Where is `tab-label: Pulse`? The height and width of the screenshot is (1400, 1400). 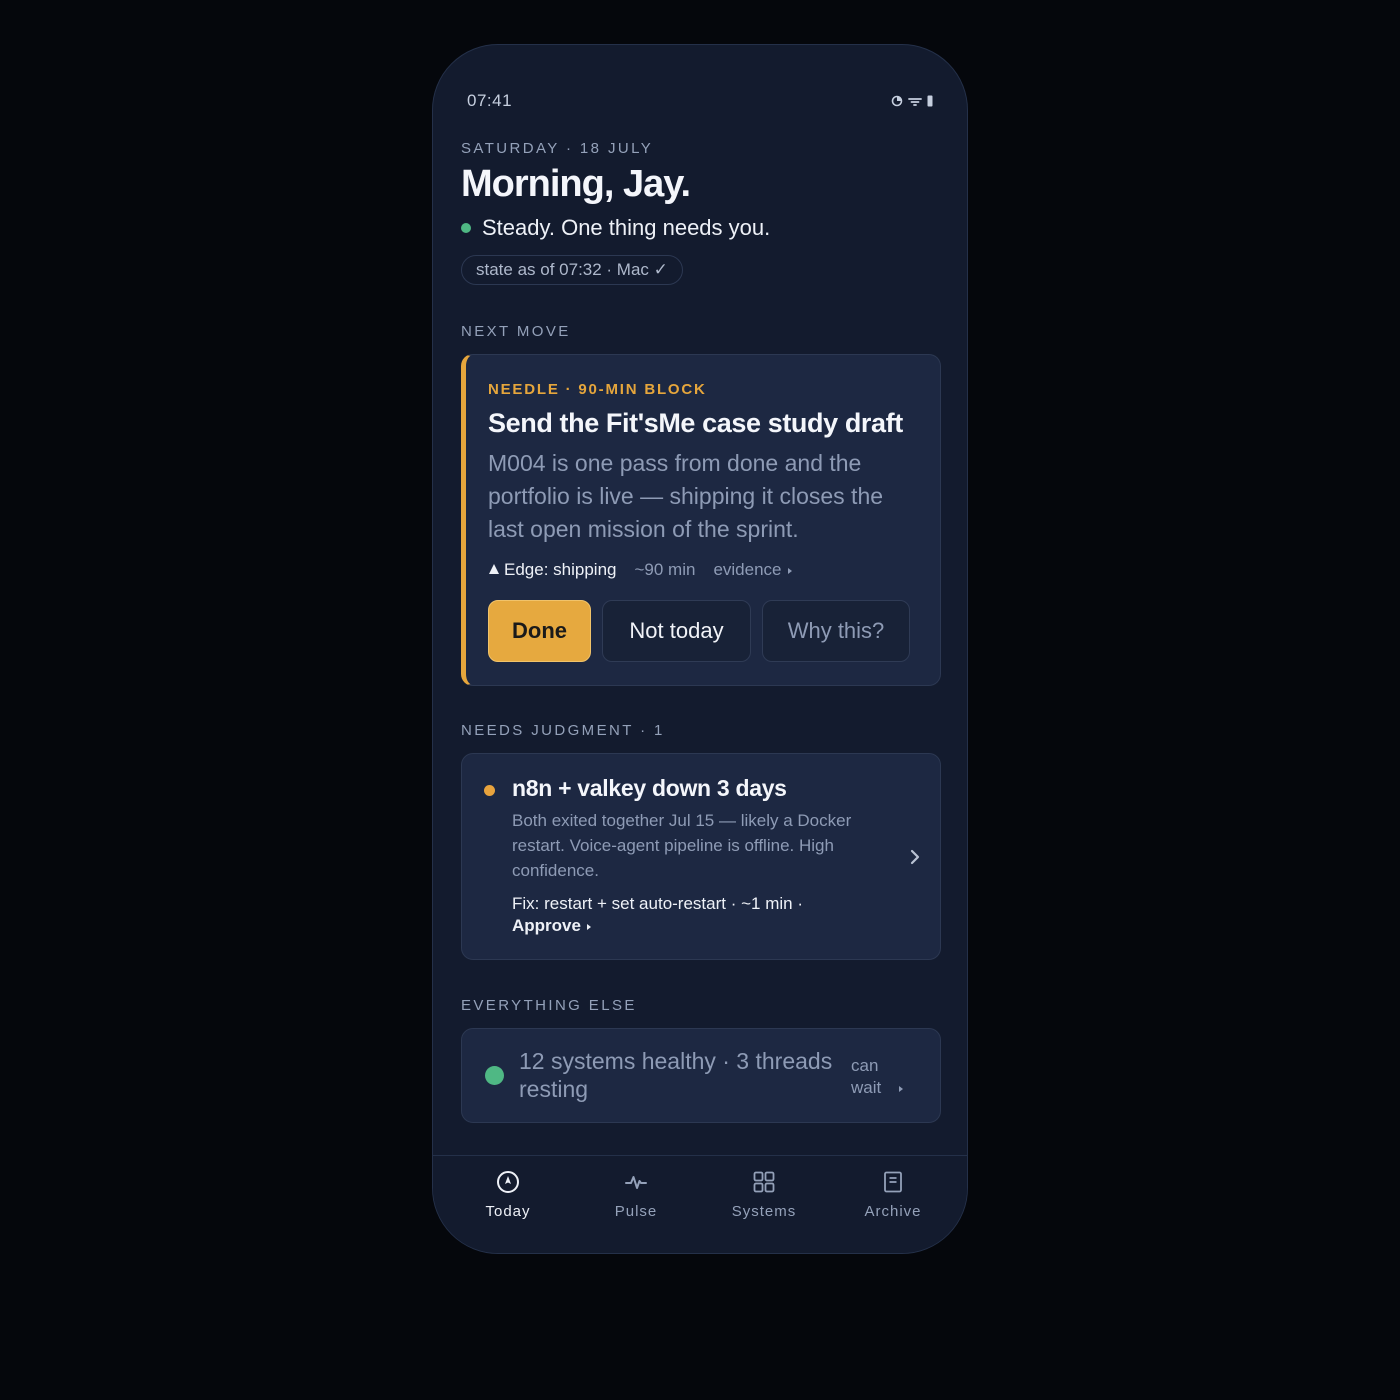 tab-label: Pulse is located at coordinates (636, 1211).